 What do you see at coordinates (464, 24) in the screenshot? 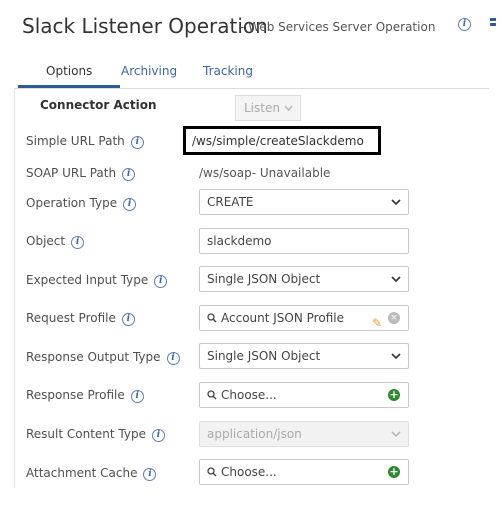
I see `title-info-icon: i` at bounding box center [464, 24].